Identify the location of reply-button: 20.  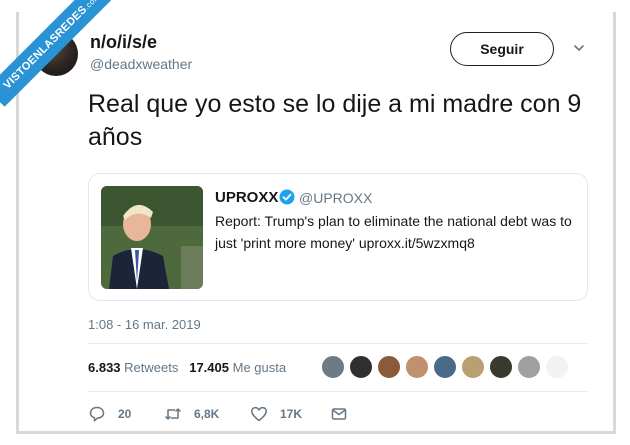
(109, 414).